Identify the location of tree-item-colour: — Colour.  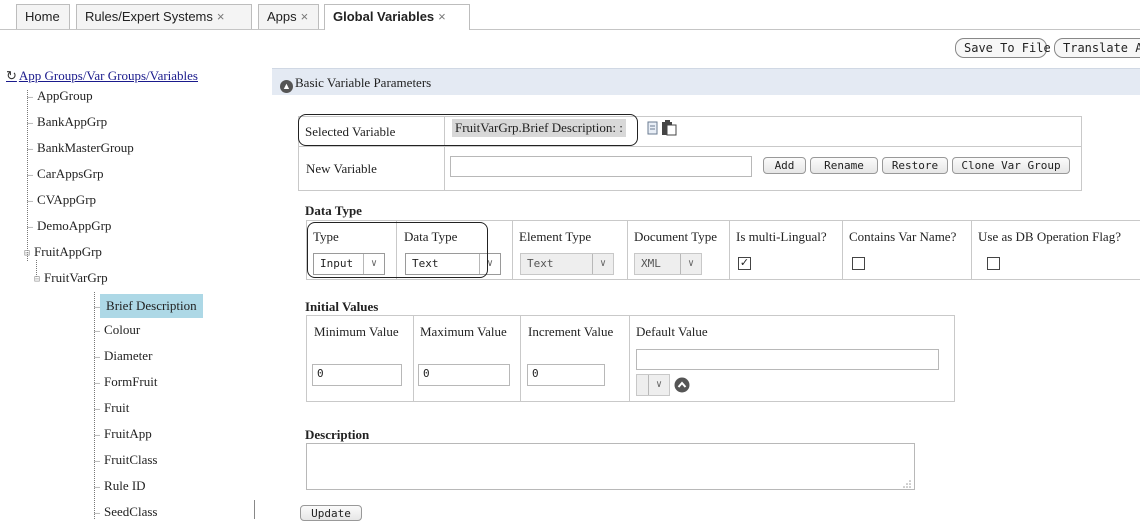
(119, 330).